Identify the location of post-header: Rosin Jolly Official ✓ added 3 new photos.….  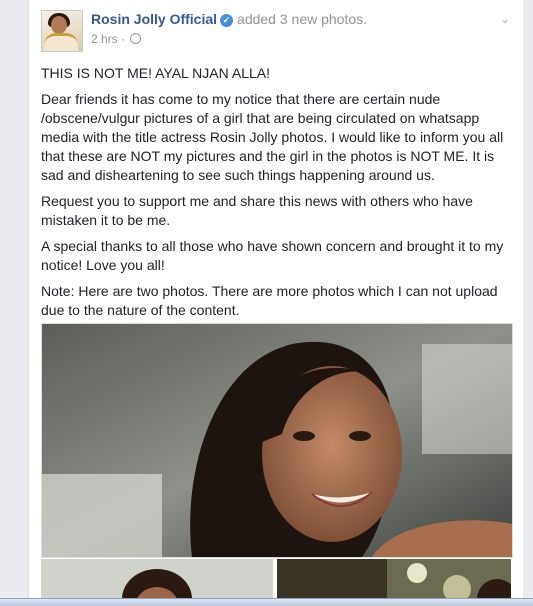
(276, 32).